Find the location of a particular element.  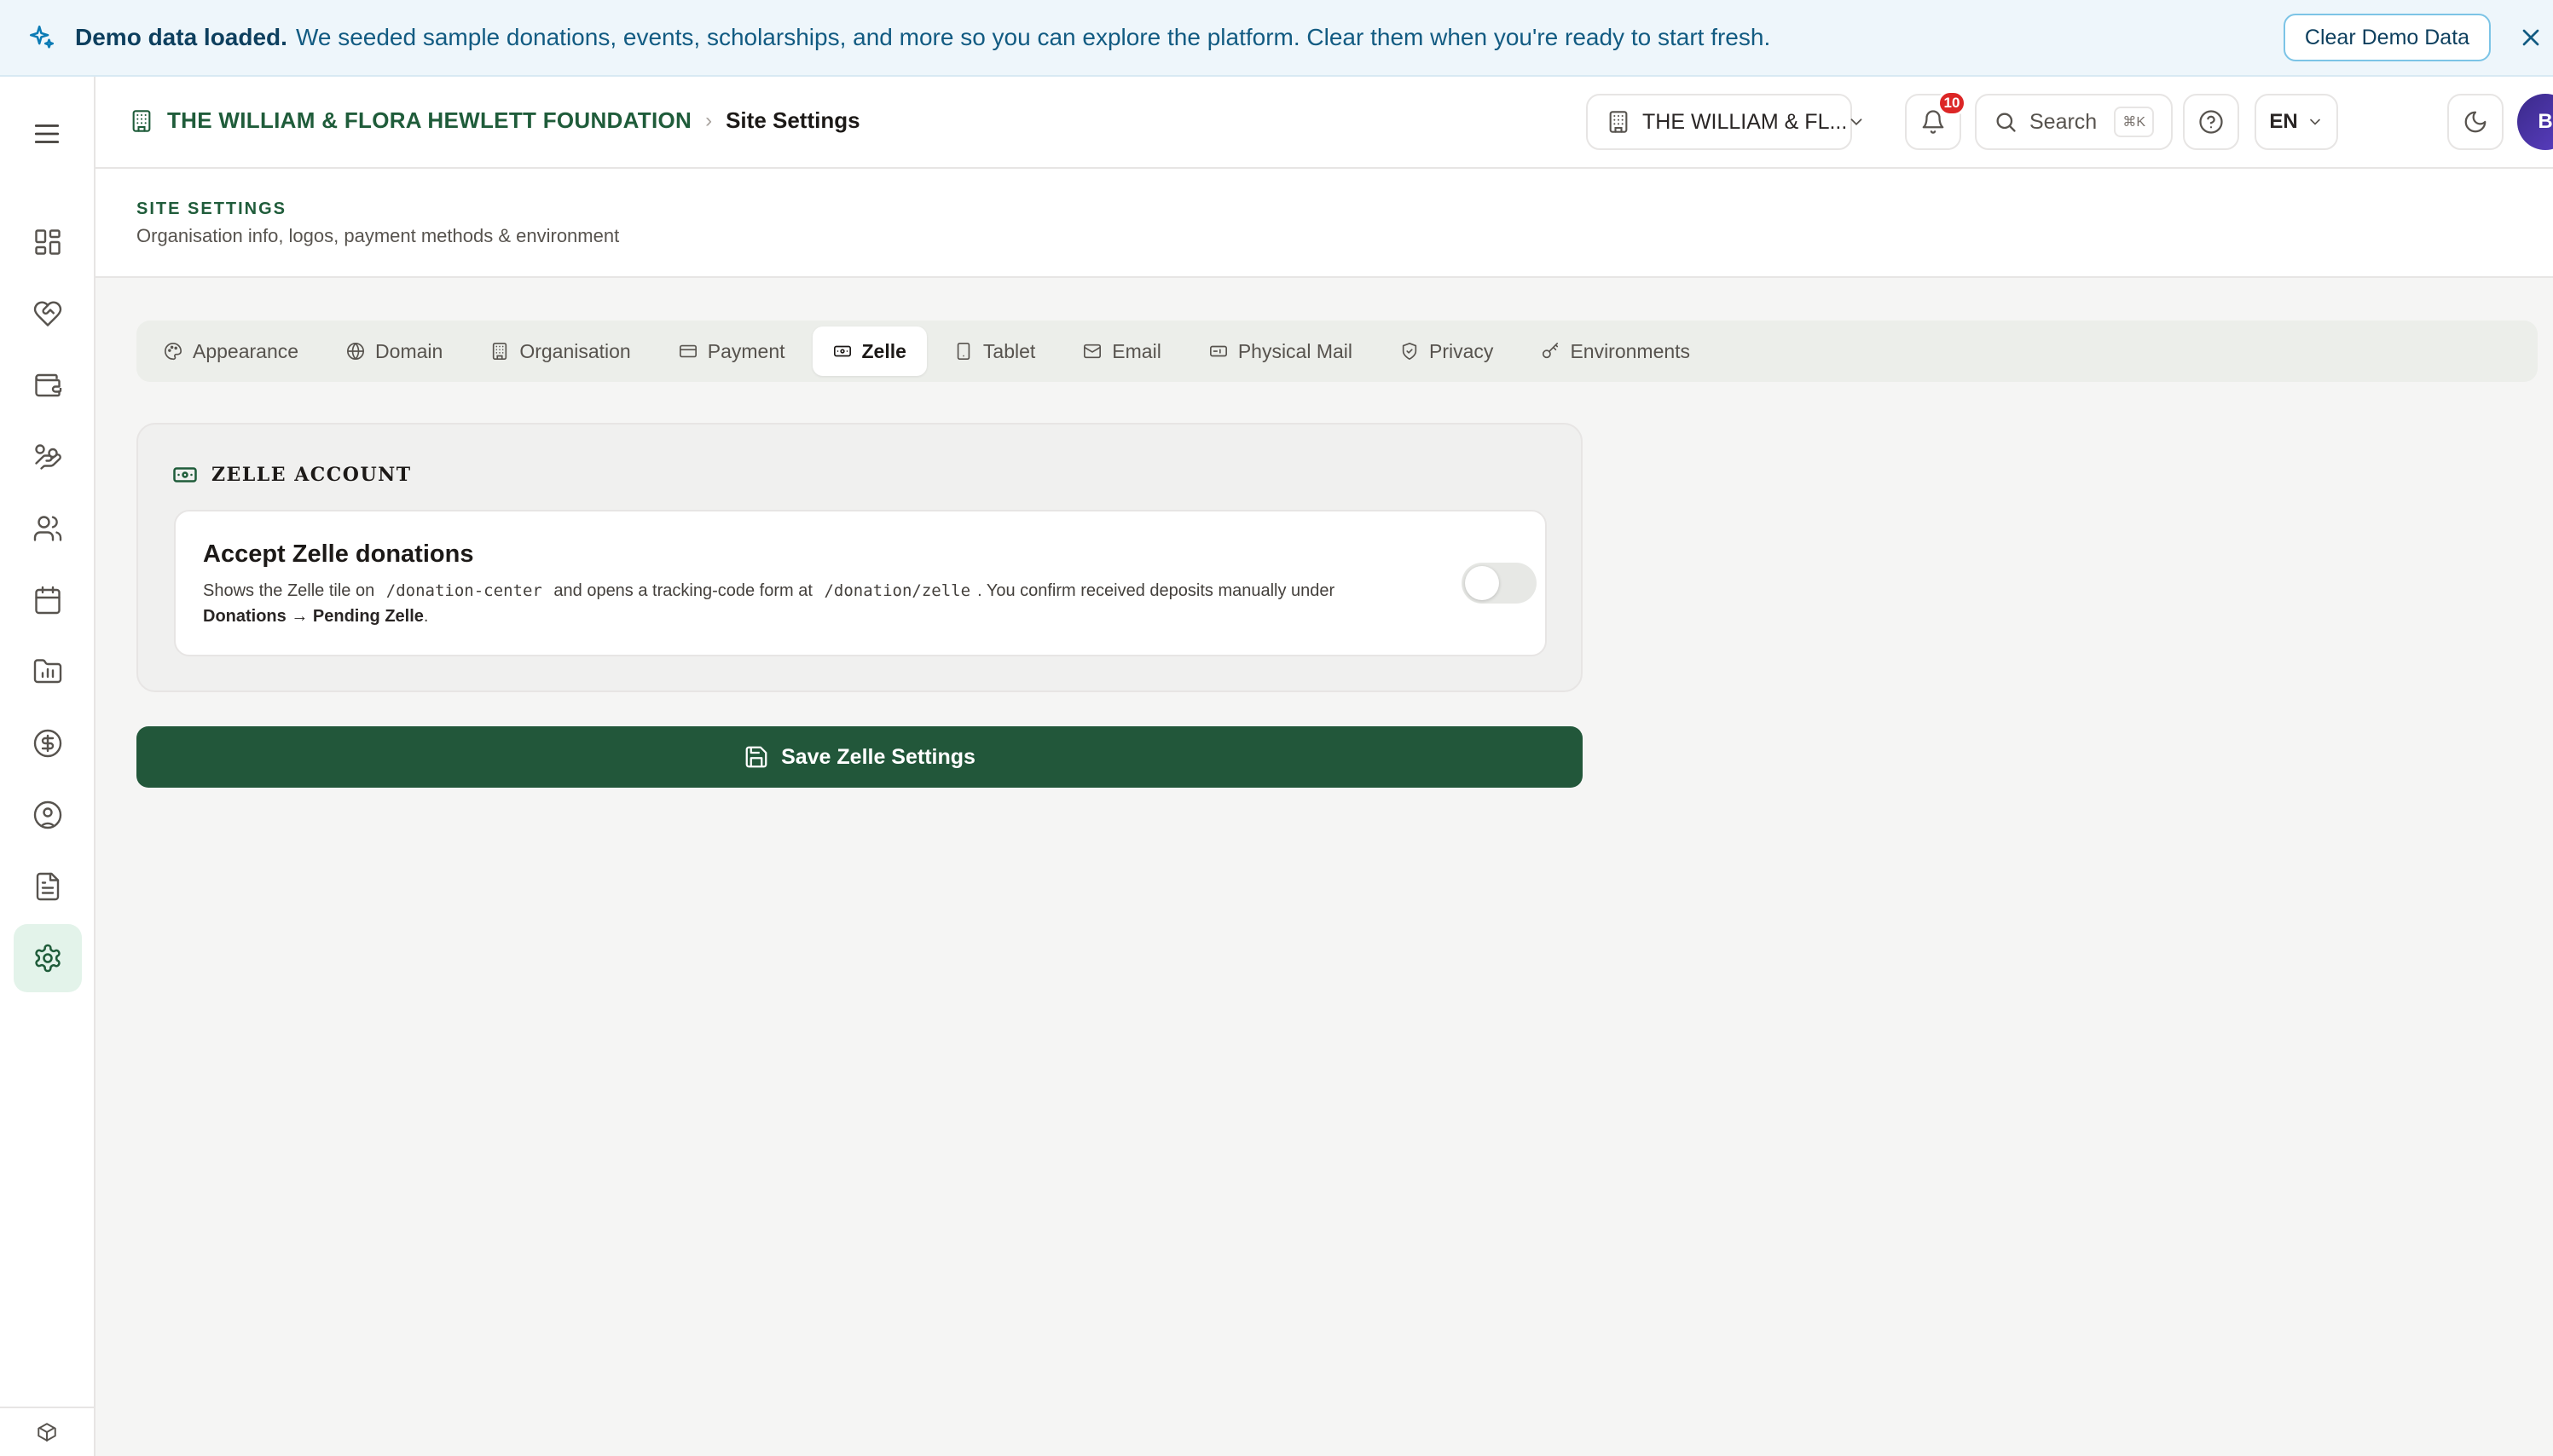

sidebar-item-people is located at coordinates (48, 528).